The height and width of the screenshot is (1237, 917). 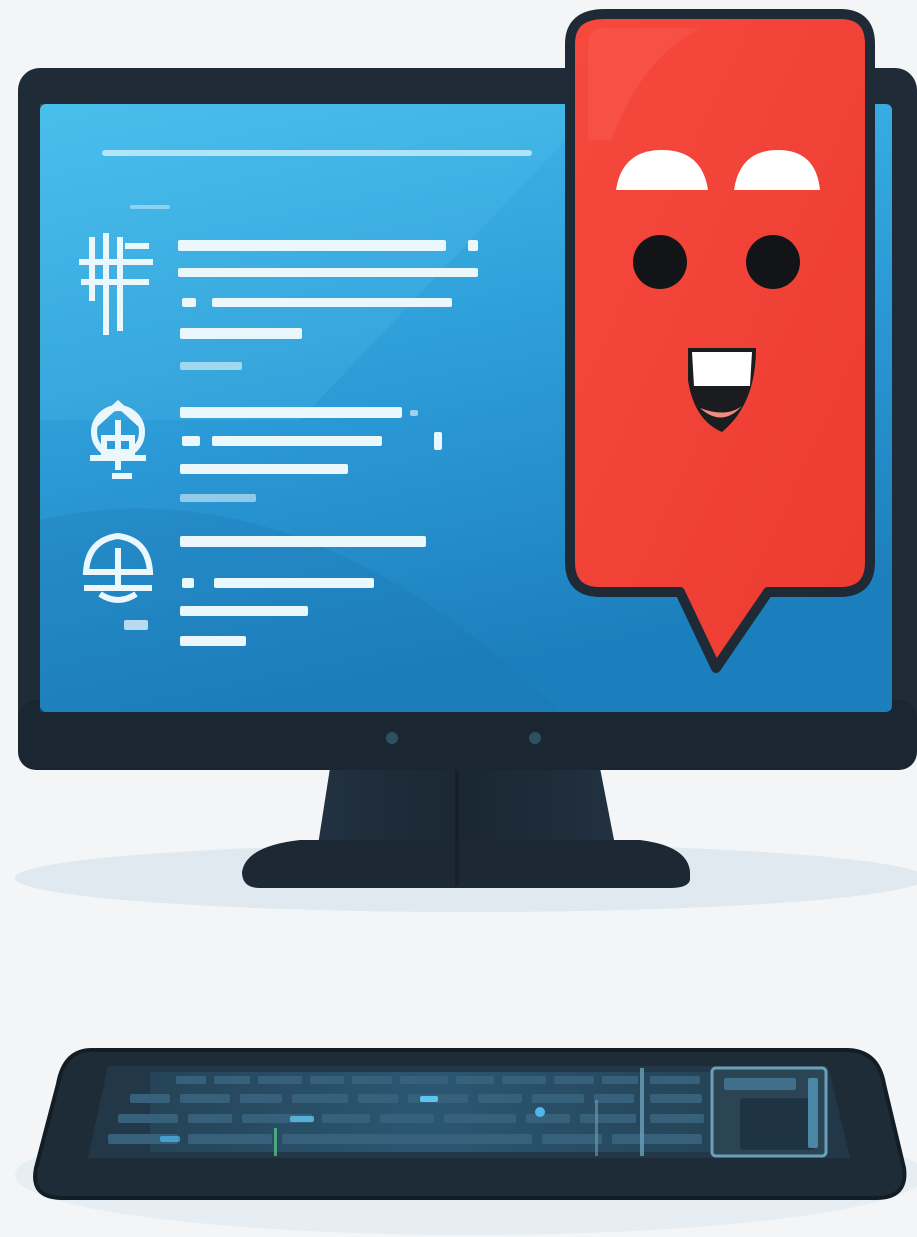 I want to click on screen-title-bar, so click(x=317, y=153).